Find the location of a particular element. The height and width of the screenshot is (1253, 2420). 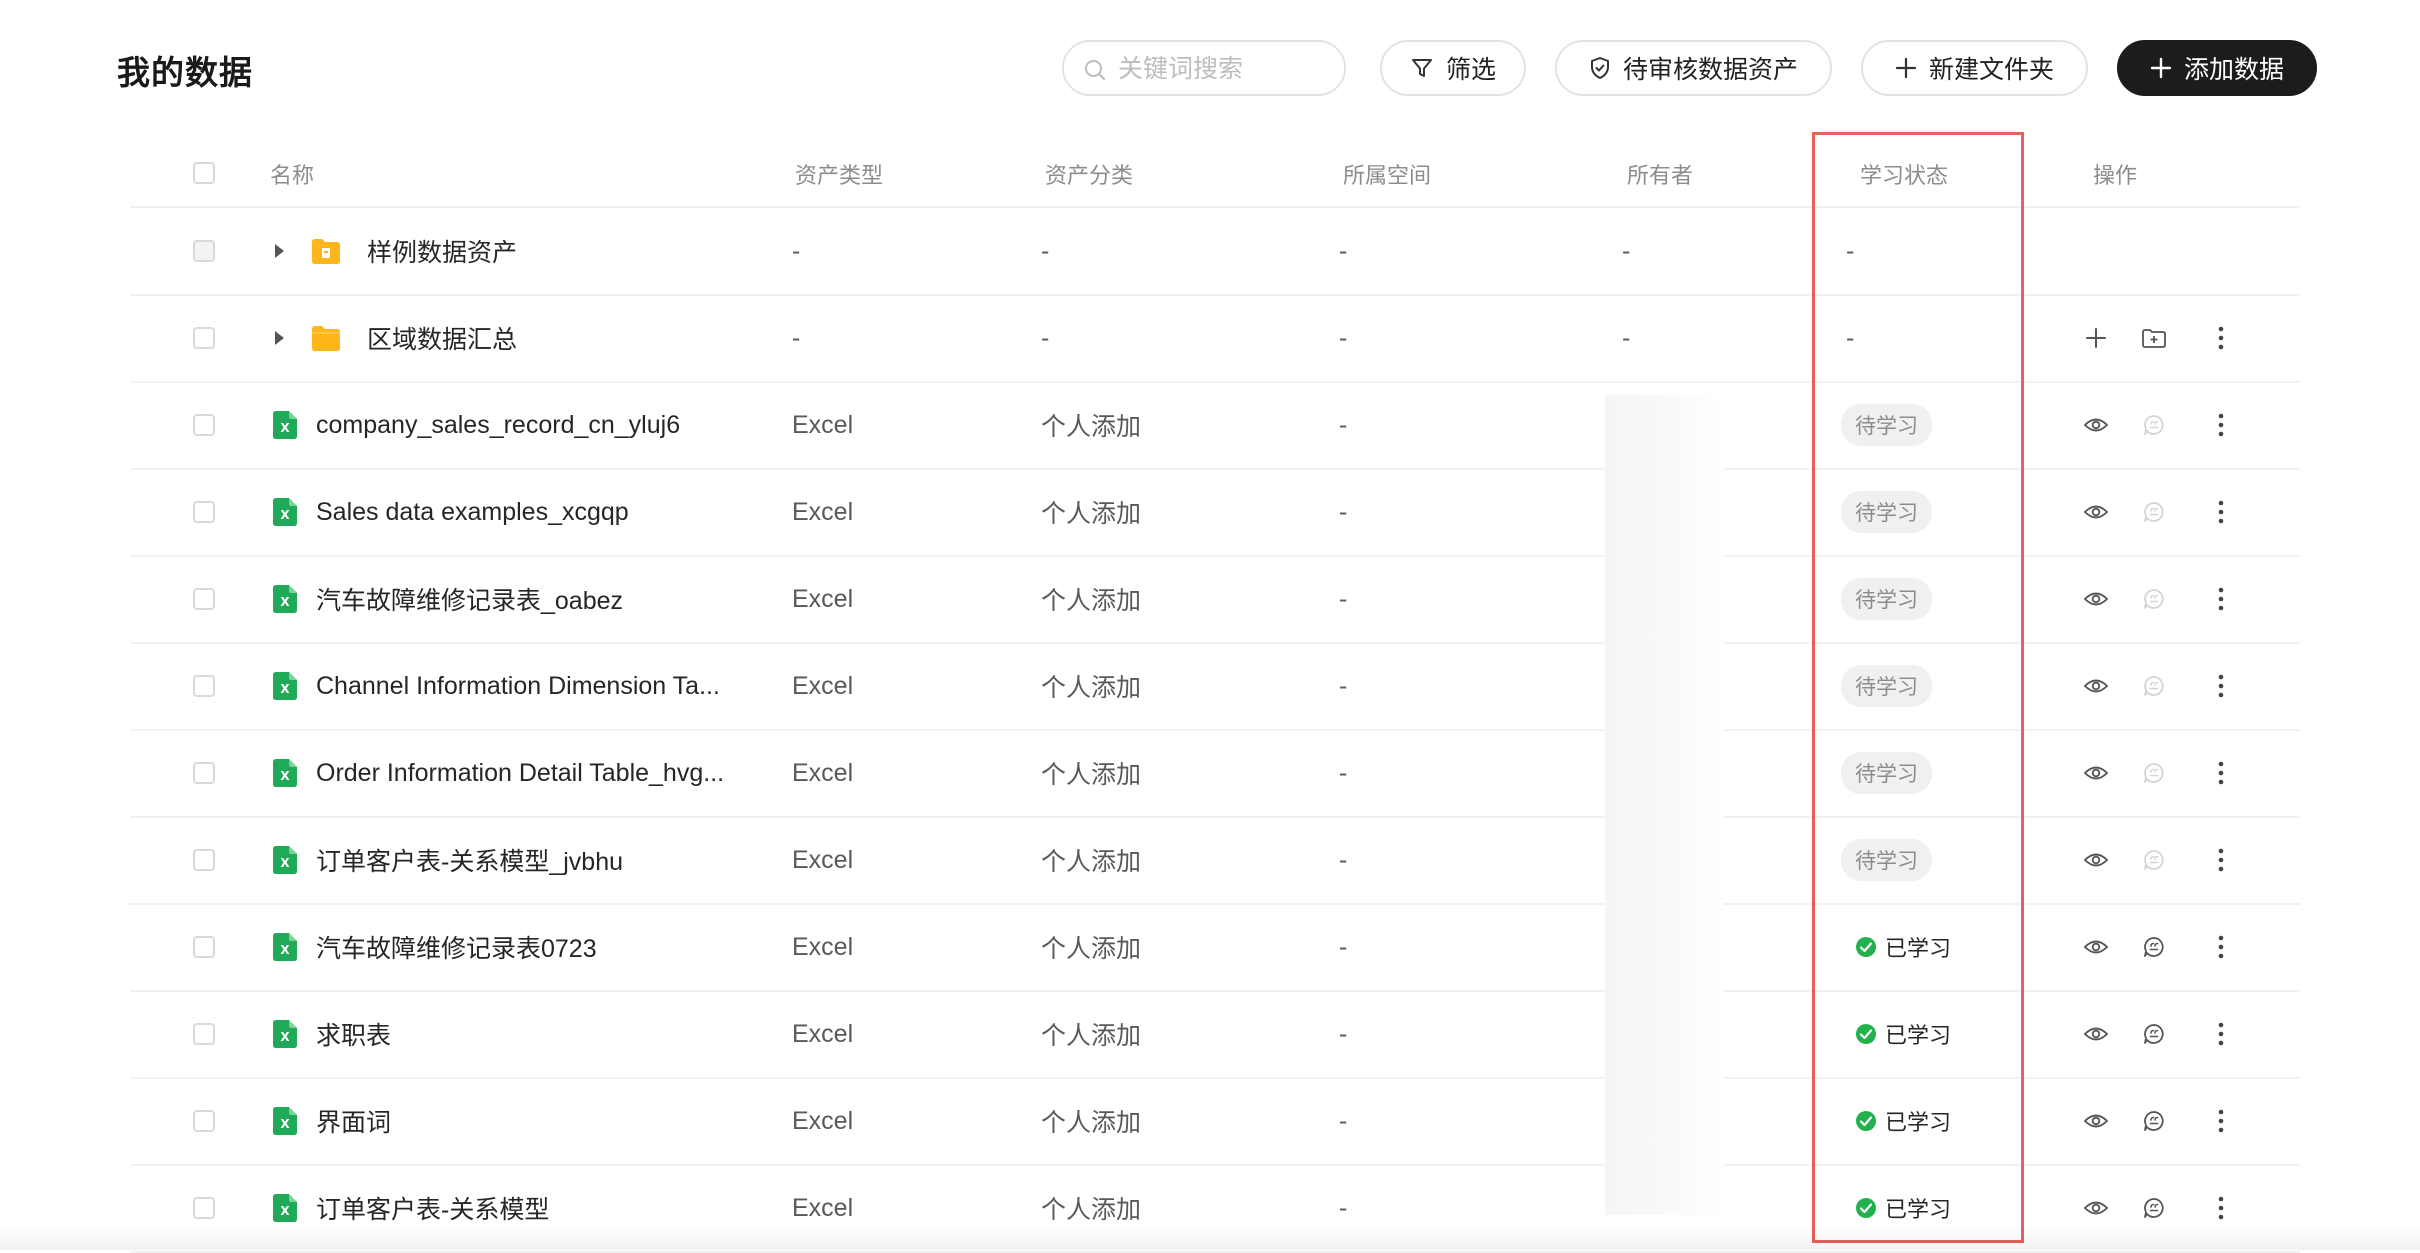

column-header-name: 名称 is located at coordinates (292, 174).